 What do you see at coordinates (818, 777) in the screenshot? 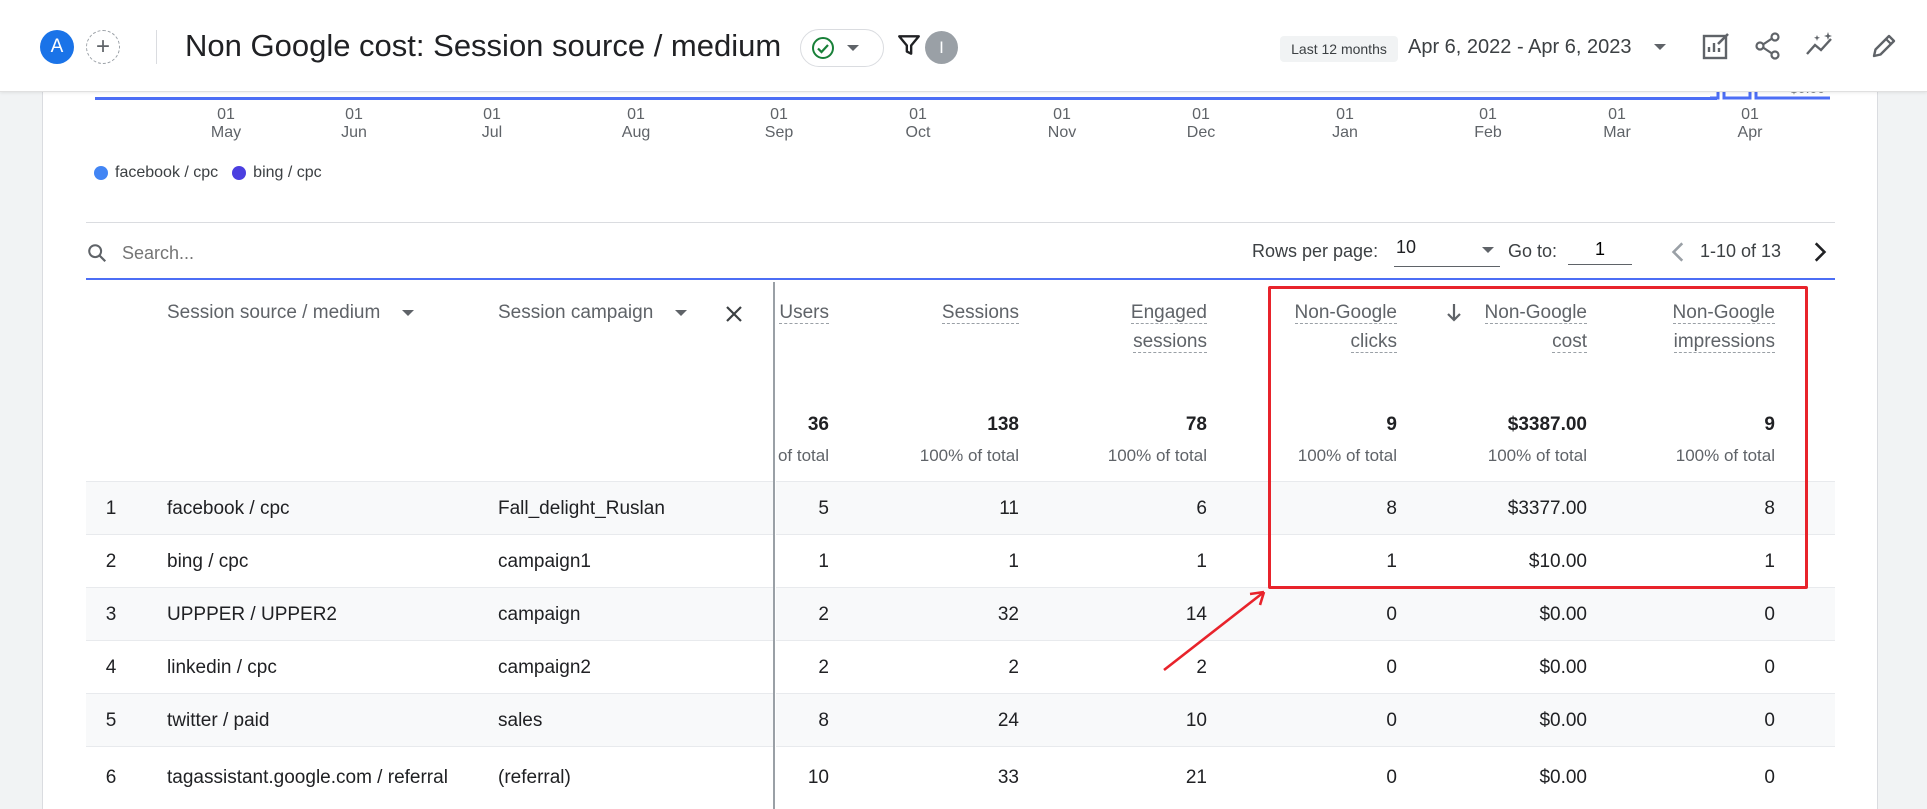
I see `metric-cell: 10` at bounding box center [818, 777].